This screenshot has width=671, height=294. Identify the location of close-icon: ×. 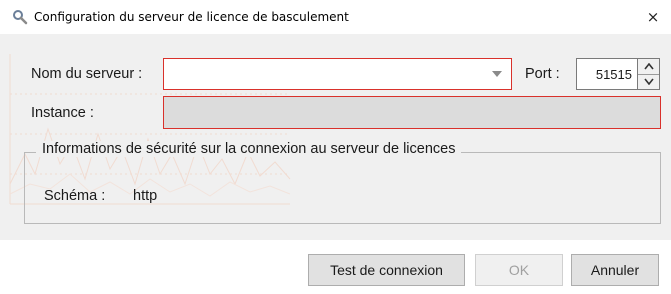
(653, 17).